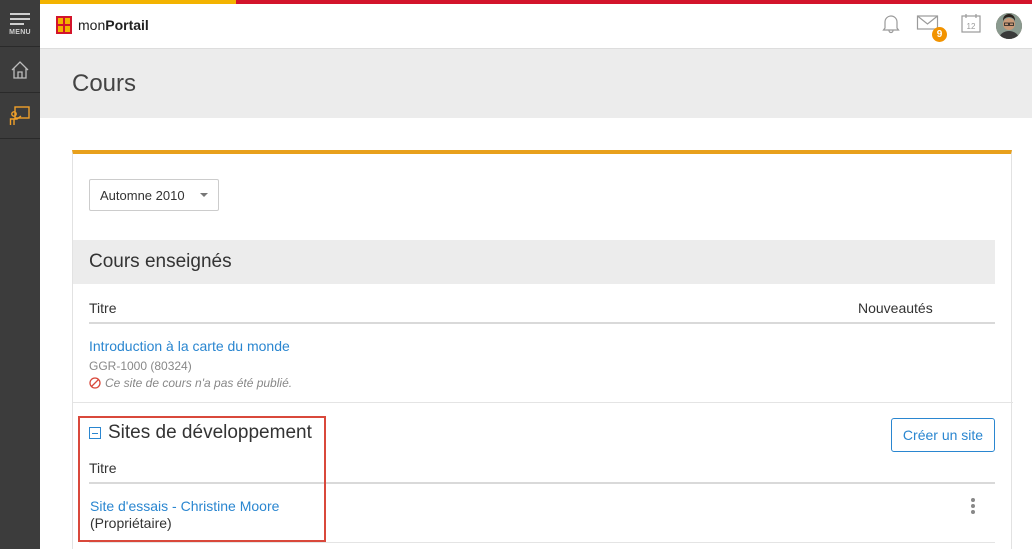 The image size is (1032, 549). I want to click on bell-icon, so click(891, 24).